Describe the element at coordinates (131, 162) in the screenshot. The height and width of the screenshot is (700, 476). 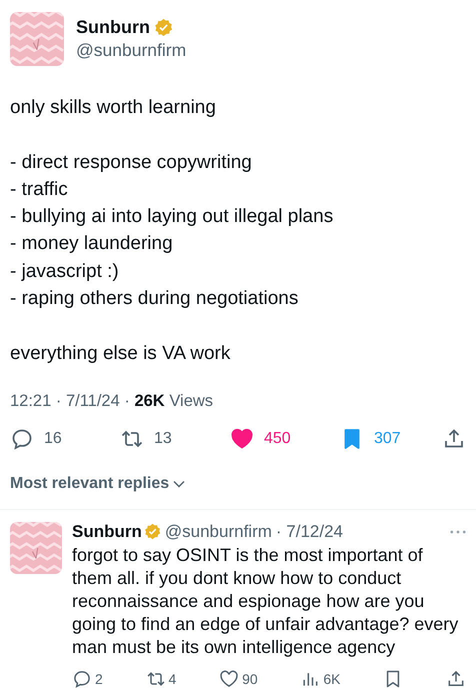
I see `tweet-text: - direct response copywriting` at that location.